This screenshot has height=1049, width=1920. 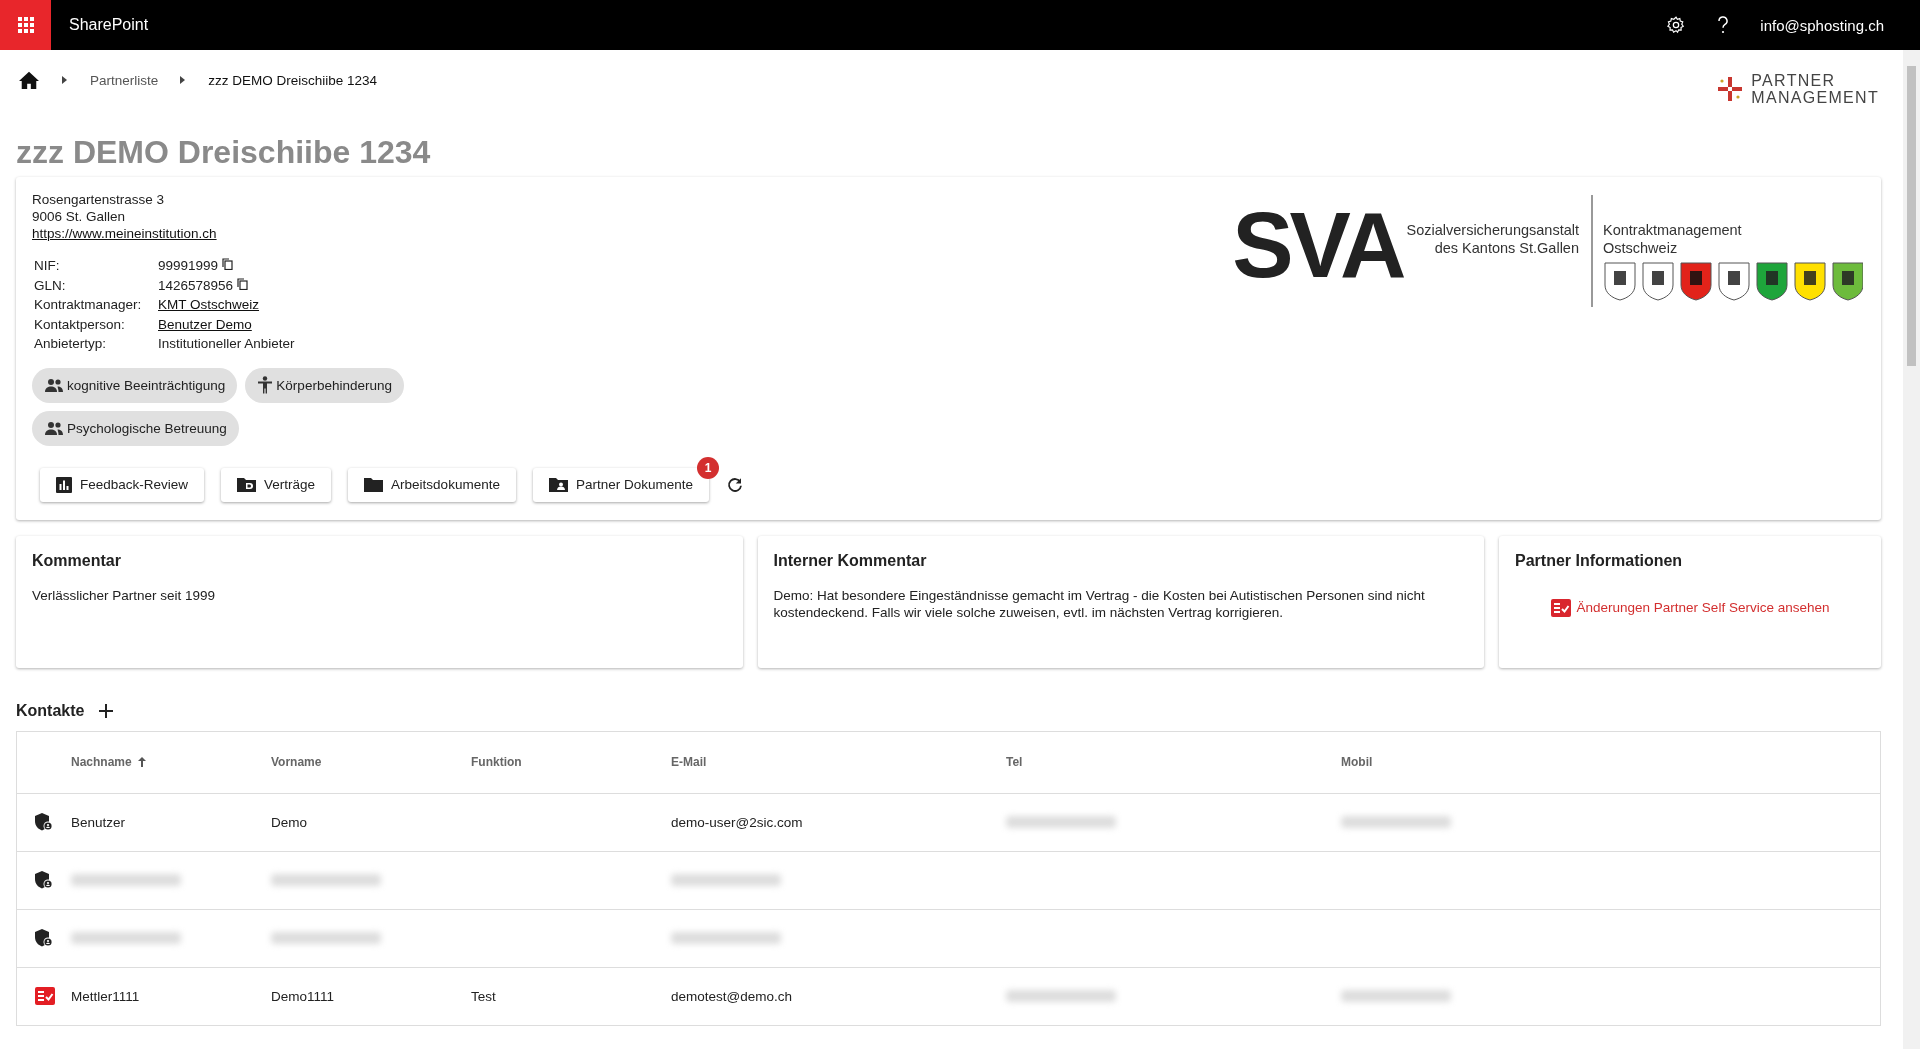 I want to click on waffle-icon, so click(x=25, y=25).